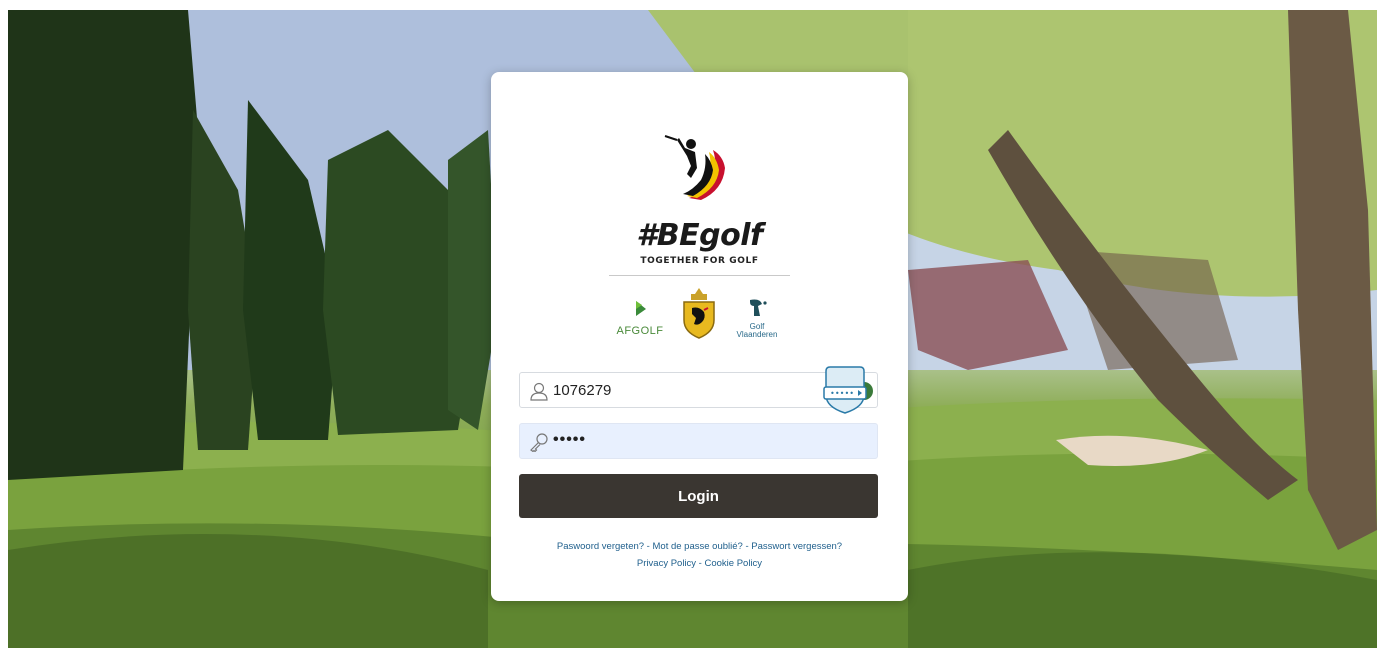  I want to click on begolf-tagline: TOGETHER FOR GOLF, so click(699, 261).